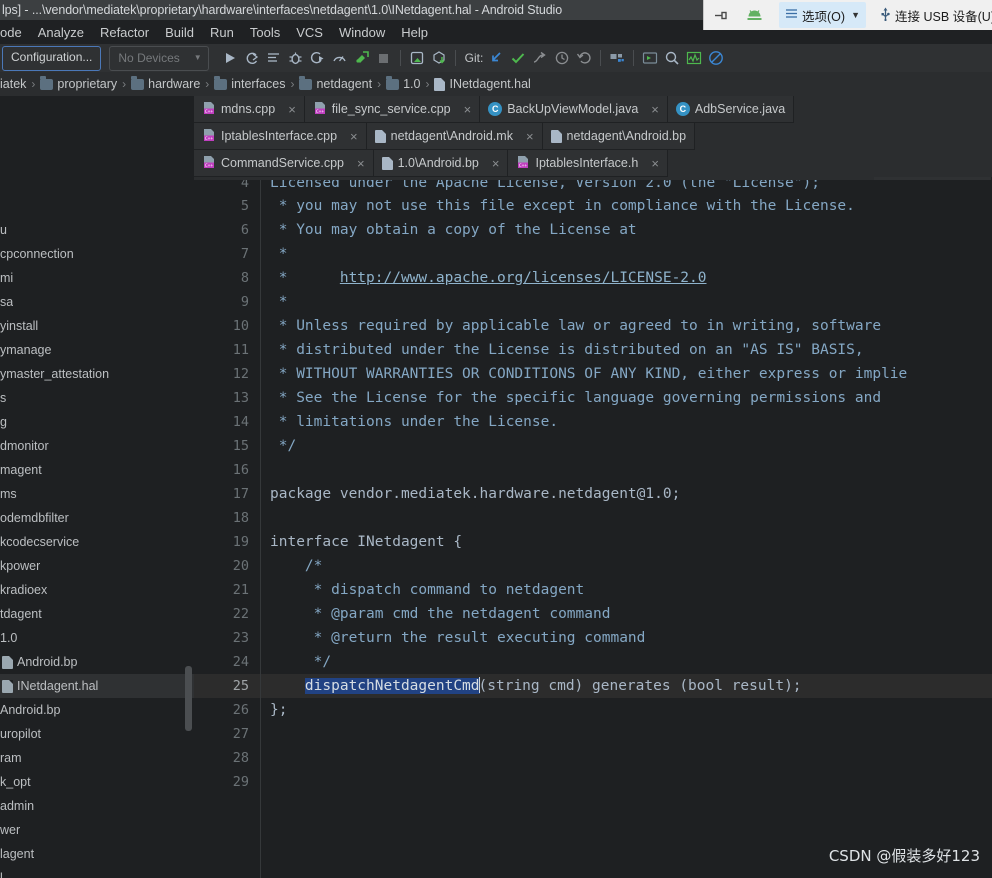 The image size is (992, 878). I want to click on terminal-icon, so click(650, 58).